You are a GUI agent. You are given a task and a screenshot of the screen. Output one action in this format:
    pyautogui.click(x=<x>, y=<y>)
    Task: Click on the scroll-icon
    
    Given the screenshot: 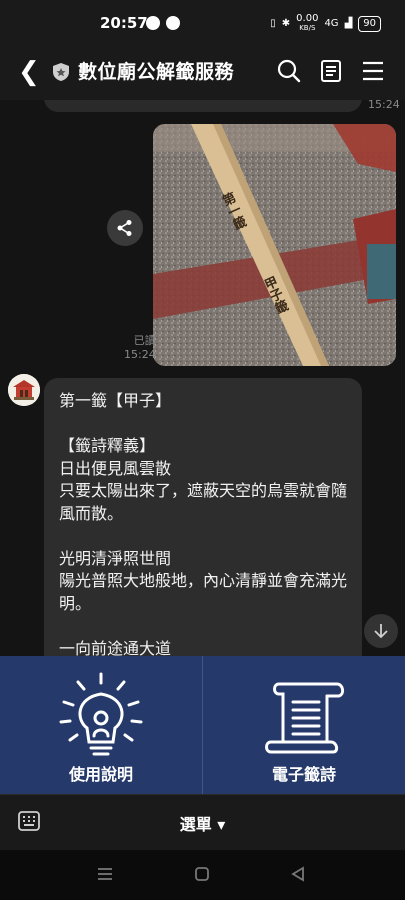 What is the action you would take?
    pyautogui.click(x=305, y=718)
    